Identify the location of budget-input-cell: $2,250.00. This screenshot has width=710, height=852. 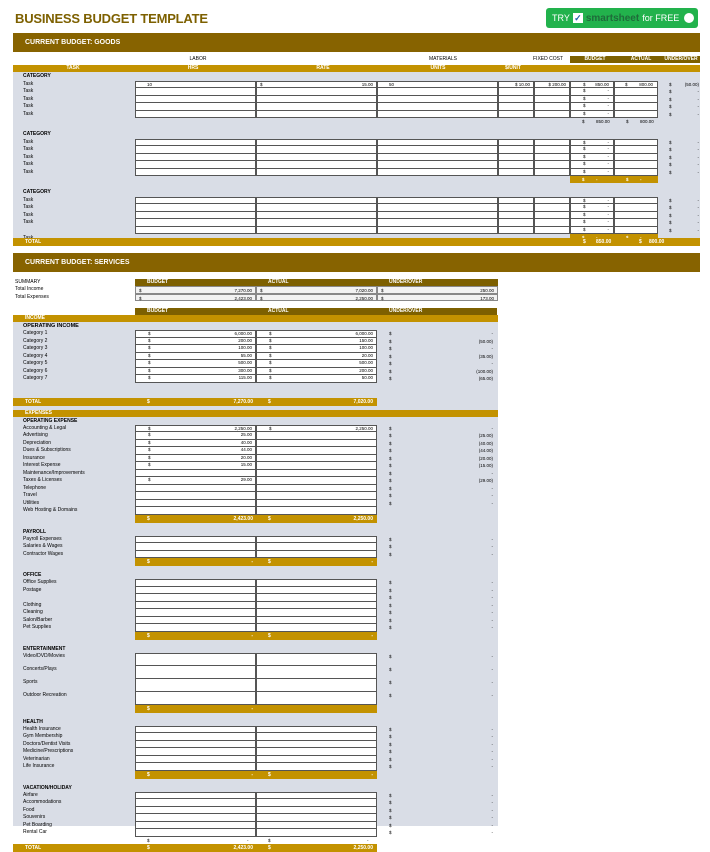
(195, 428).